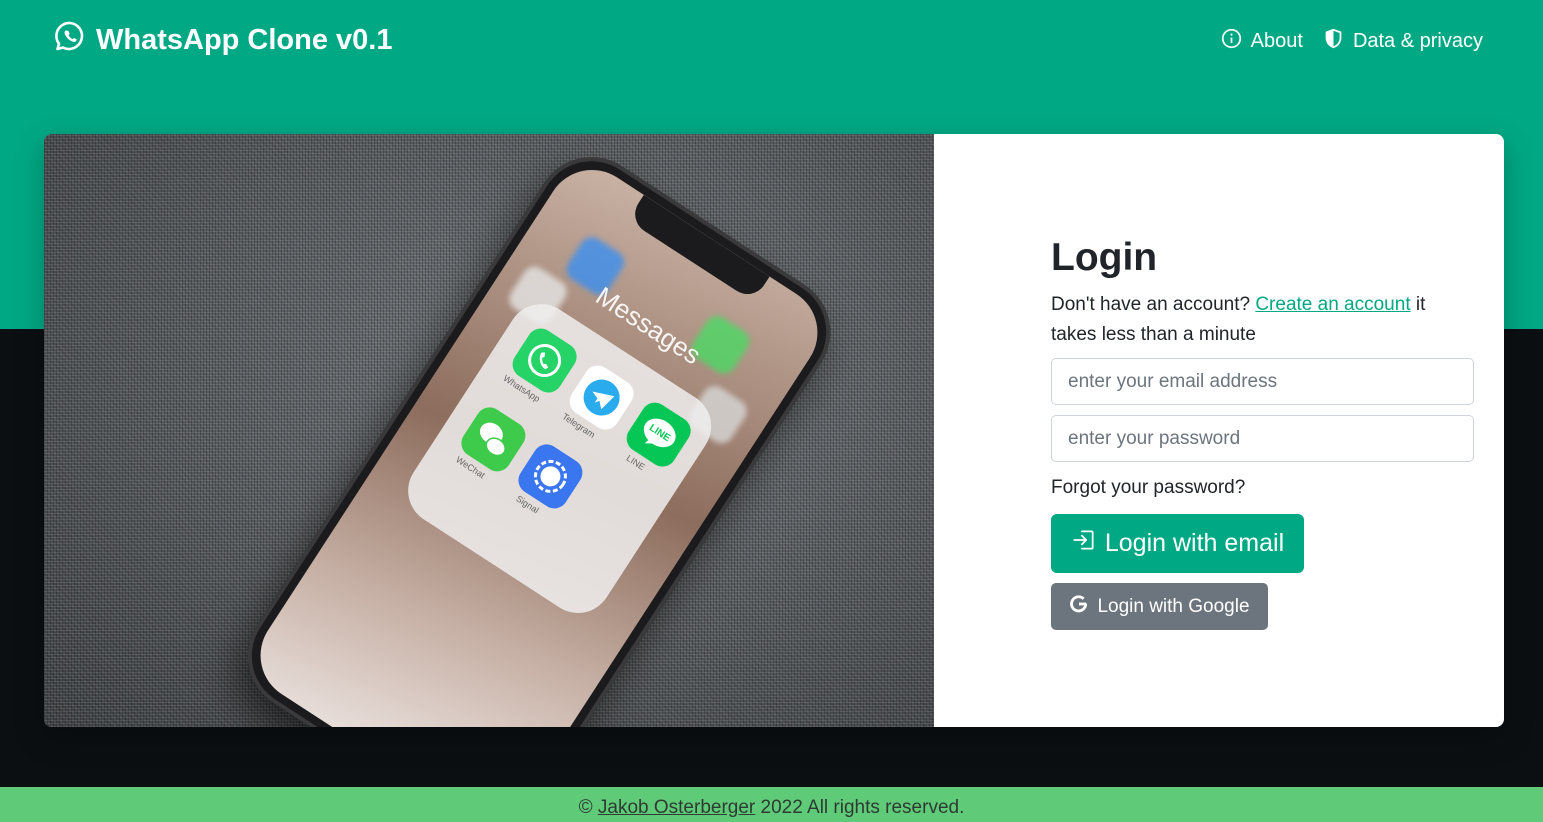  Describe the element at coordinates (676, 807) in the screenshot. I see `author-link: Jakob Osterberger` at that location.